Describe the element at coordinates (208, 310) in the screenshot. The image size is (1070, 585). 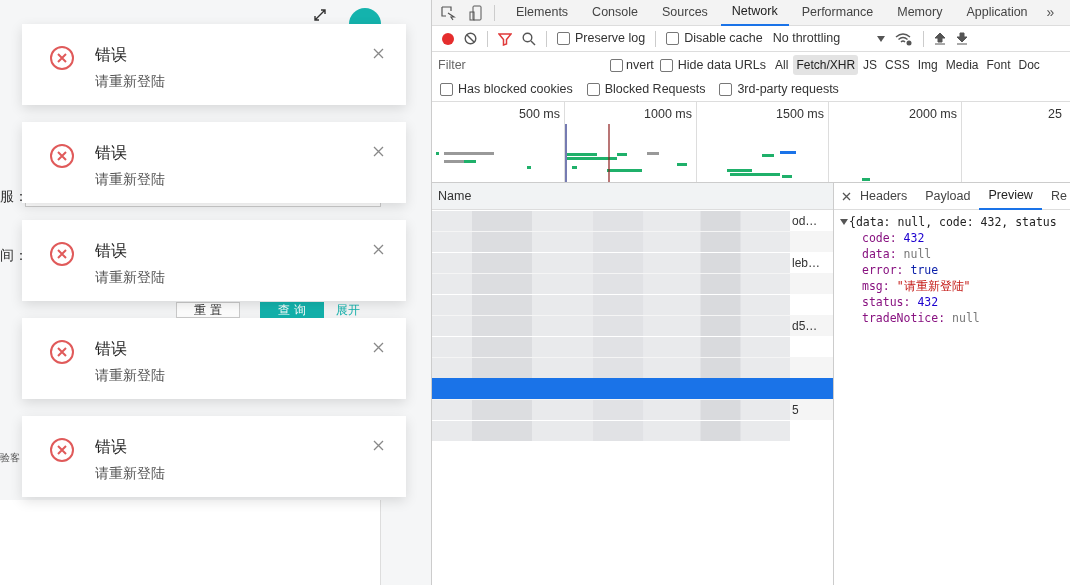
I see `reset-button: 重 置` at that location.